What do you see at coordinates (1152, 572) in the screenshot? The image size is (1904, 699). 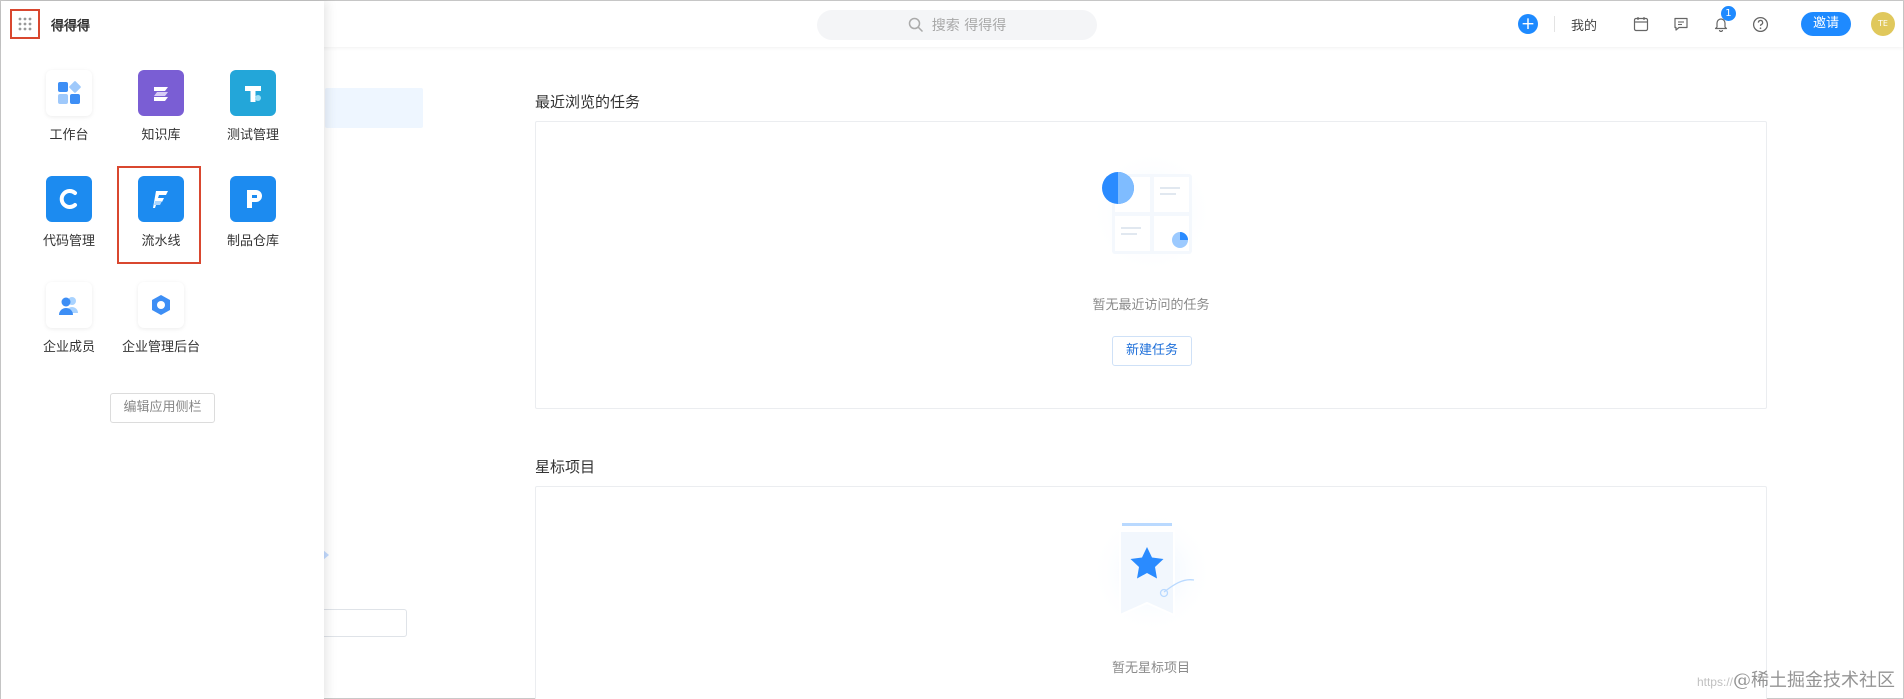 I see `empty-star-illustration` at bounding box center [1152, 572].